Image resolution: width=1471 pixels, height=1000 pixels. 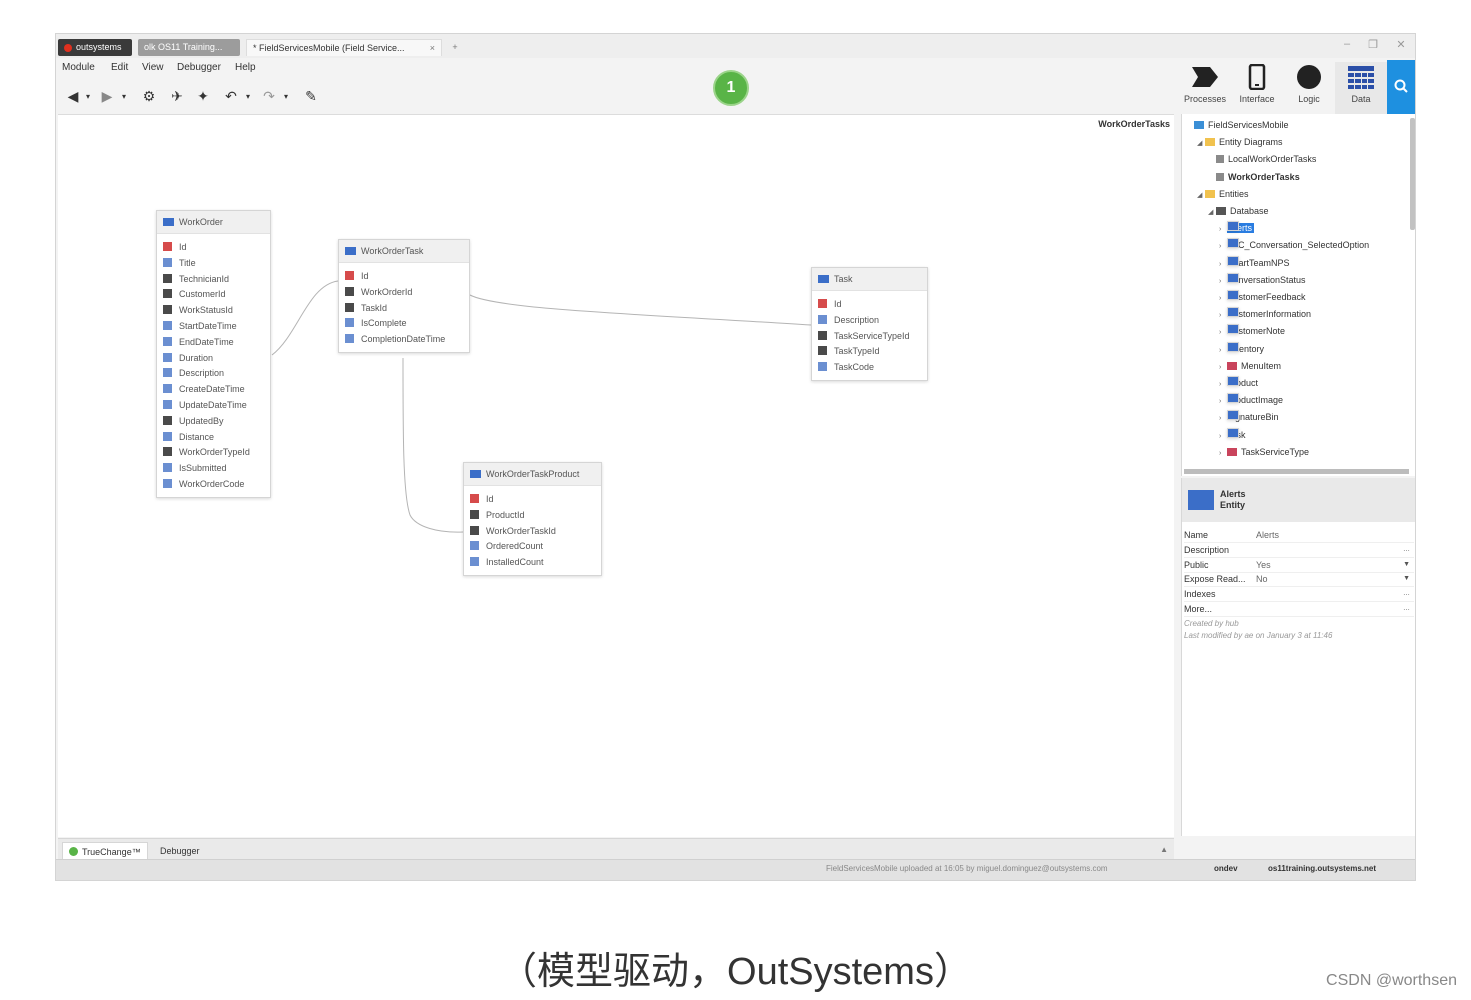 I want to click on menu-view: View, so click(x=153, y=67).